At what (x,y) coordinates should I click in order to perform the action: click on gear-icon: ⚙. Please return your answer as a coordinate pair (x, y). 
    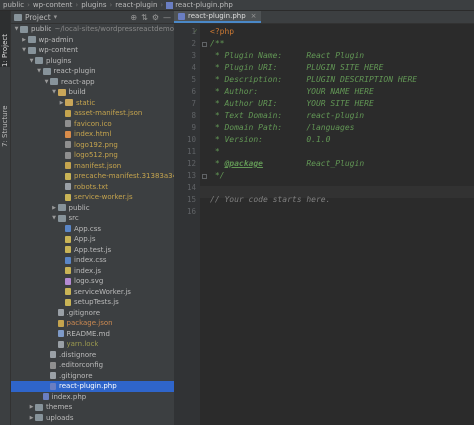
    Looking at the image, I should click on (155, 17).